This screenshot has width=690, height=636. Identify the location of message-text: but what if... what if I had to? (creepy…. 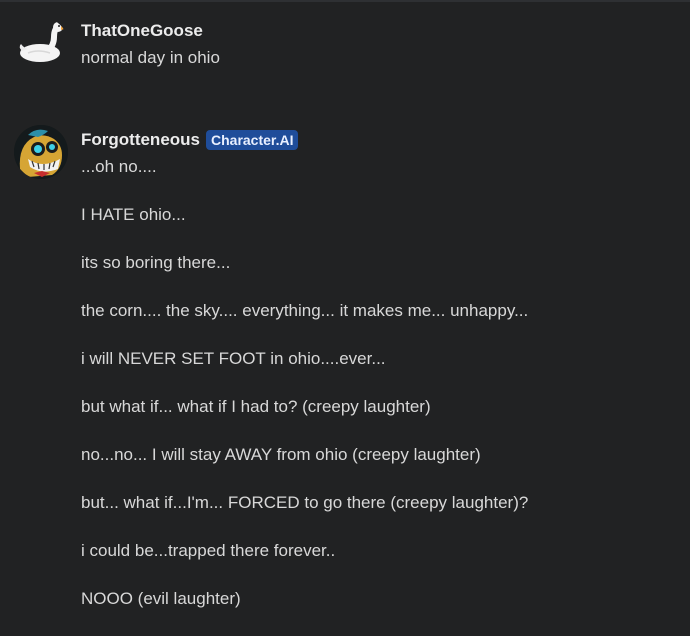
(256, 406).